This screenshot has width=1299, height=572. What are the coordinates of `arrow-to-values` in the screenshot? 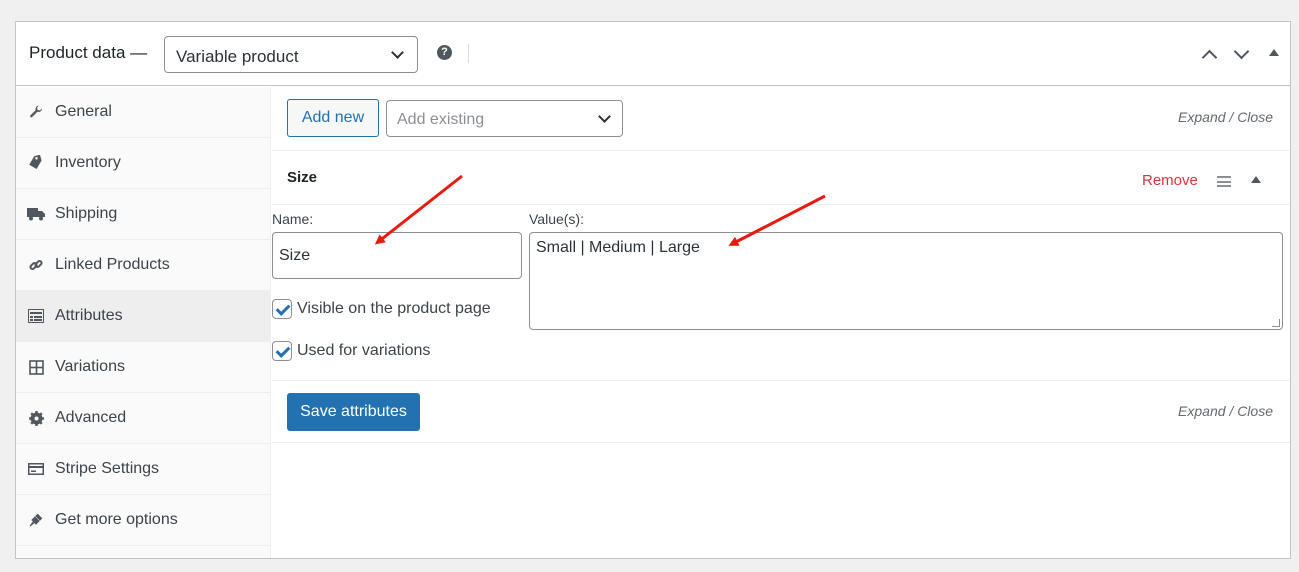 It's located at (777, 220).